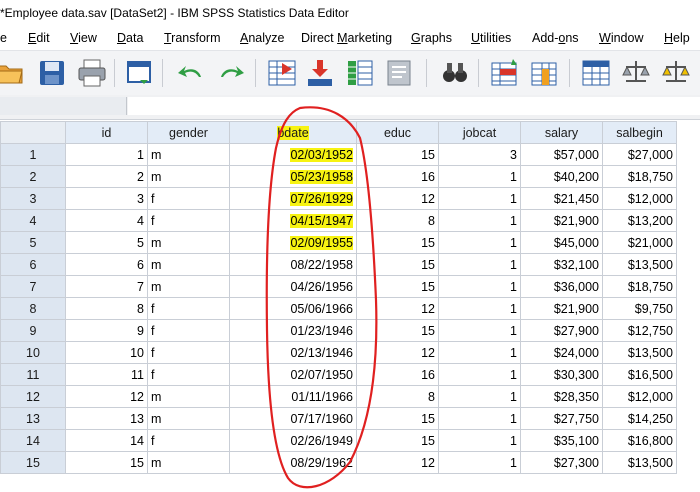 This screenshot has height=492, width=700. What do you see at coordinates (677, 38) in the screenshot?
I see `menu-help: Help` at bounding box center [677, 38].